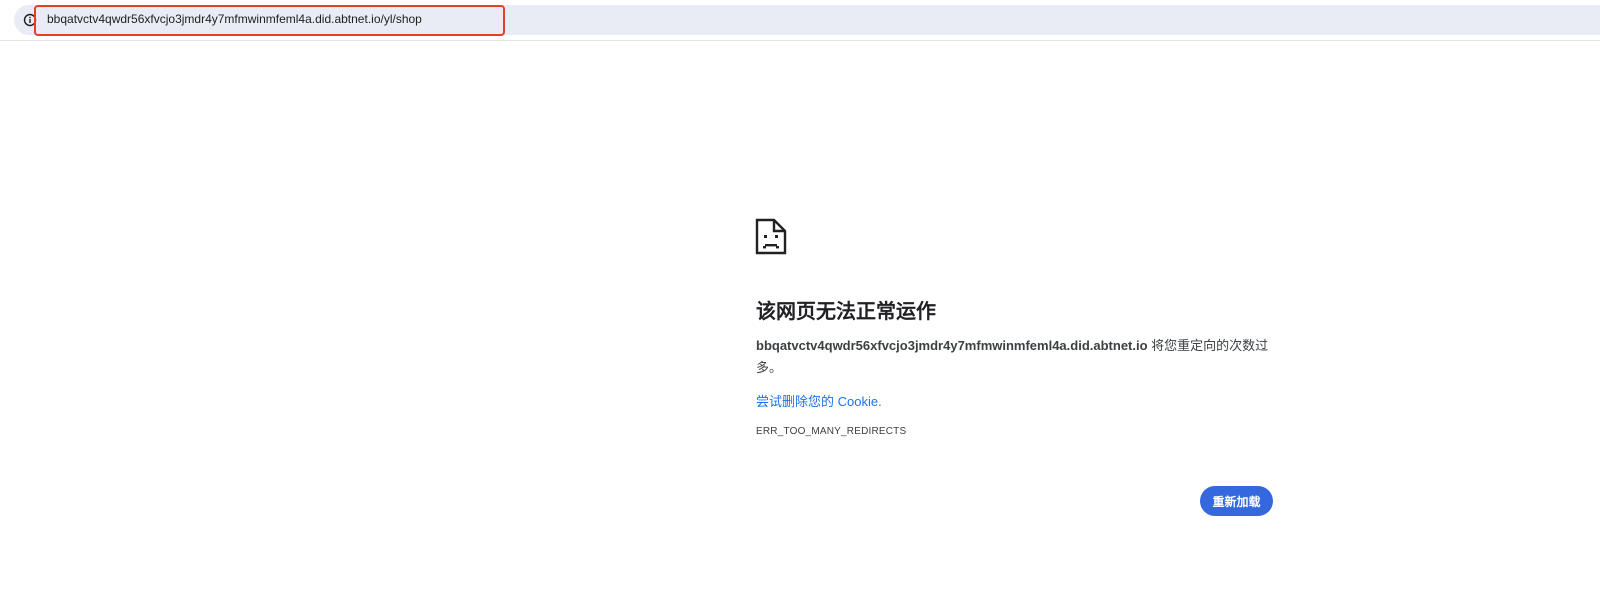 This screenshot has width=1600, height=613. I want to click on clear-cookies-link: 尝试删除您的 Cookie., so click(819, 400).